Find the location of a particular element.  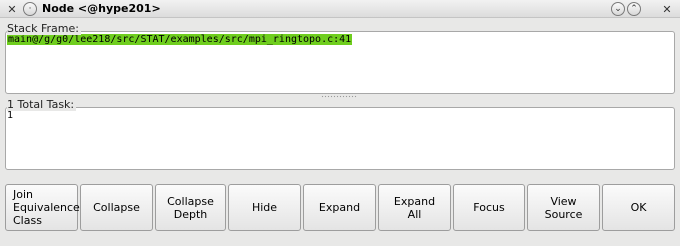

close-icon: ✕ is located at coordinates (667, 9).